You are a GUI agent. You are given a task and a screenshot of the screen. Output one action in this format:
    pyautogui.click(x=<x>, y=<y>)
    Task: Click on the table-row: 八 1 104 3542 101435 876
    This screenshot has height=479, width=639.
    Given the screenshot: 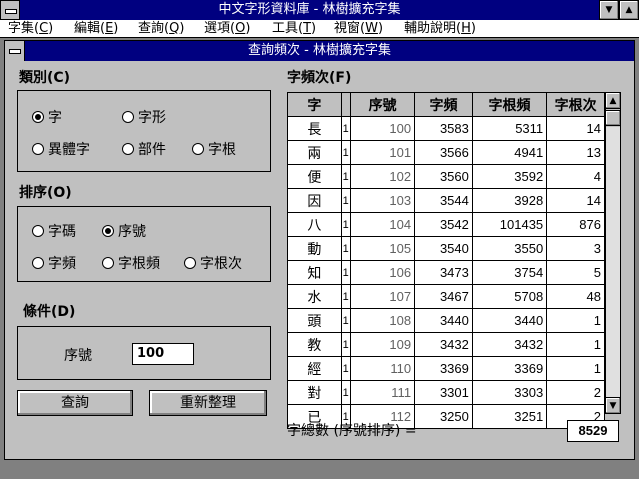 What is the action you would take?
    pyautogui.click(x=446, y=224)
    